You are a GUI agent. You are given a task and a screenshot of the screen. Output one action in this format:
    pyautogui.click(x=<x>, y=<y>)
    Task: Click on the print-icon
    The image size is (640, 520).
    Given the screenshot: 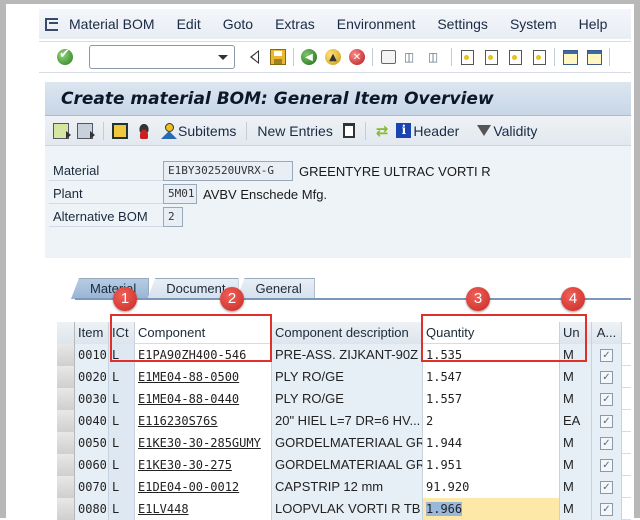 What is the action you would take?
    pyautogui.click(x=388, y=57)
    